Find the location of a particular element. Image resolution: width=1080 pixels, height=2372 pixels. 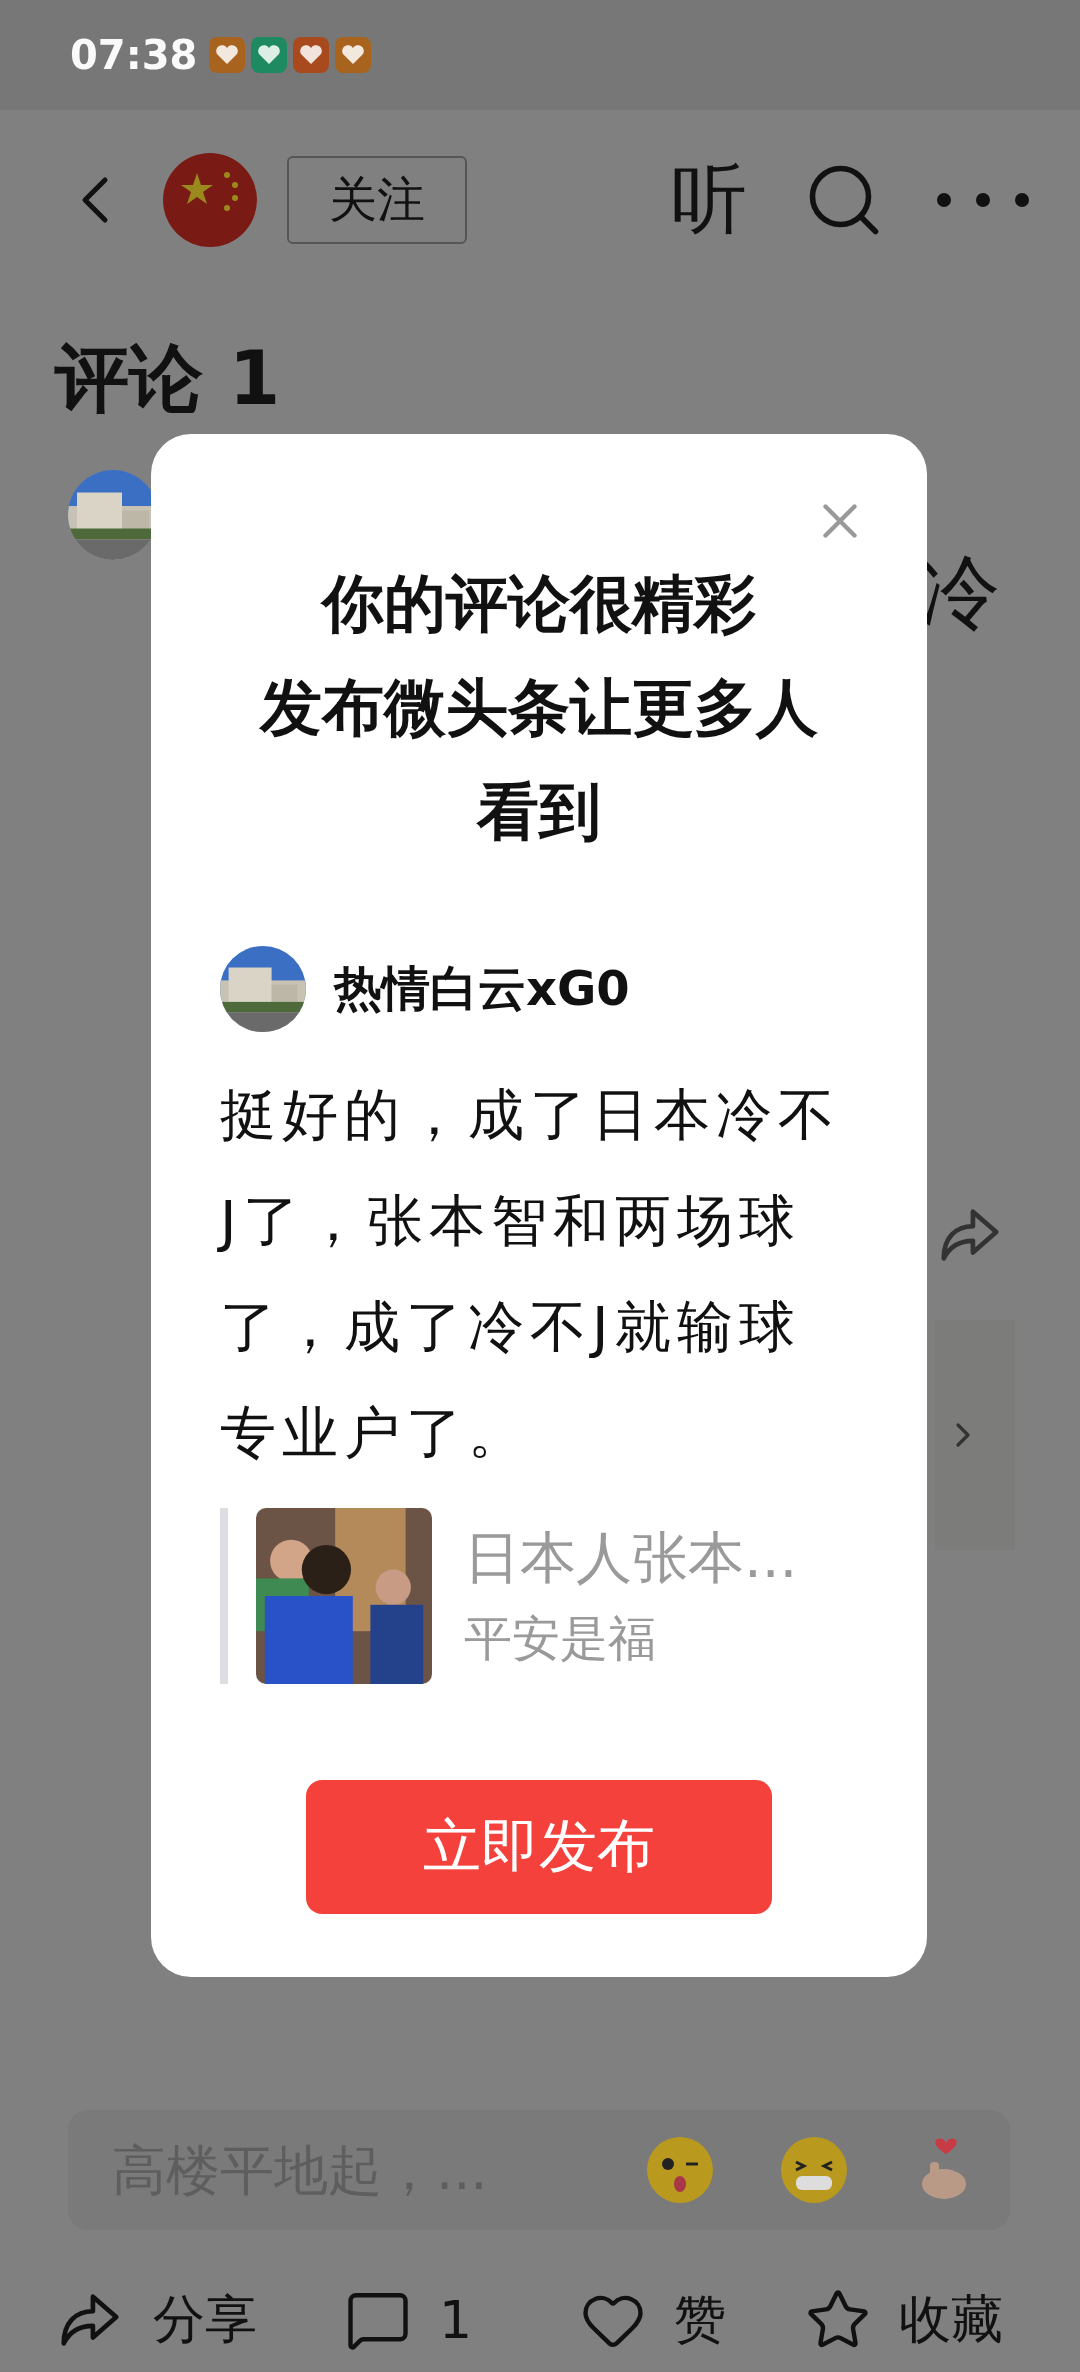

more-button is located at coordinates (983, 200).